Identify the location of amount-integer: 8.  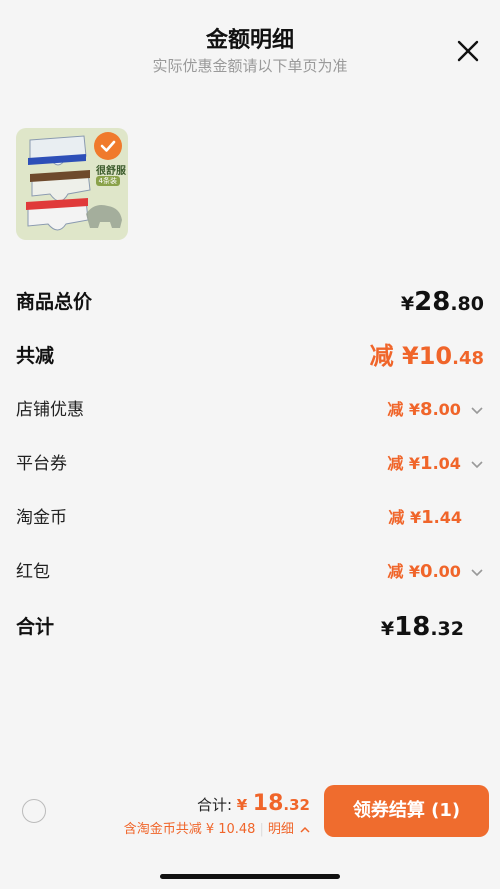
(426, 409).